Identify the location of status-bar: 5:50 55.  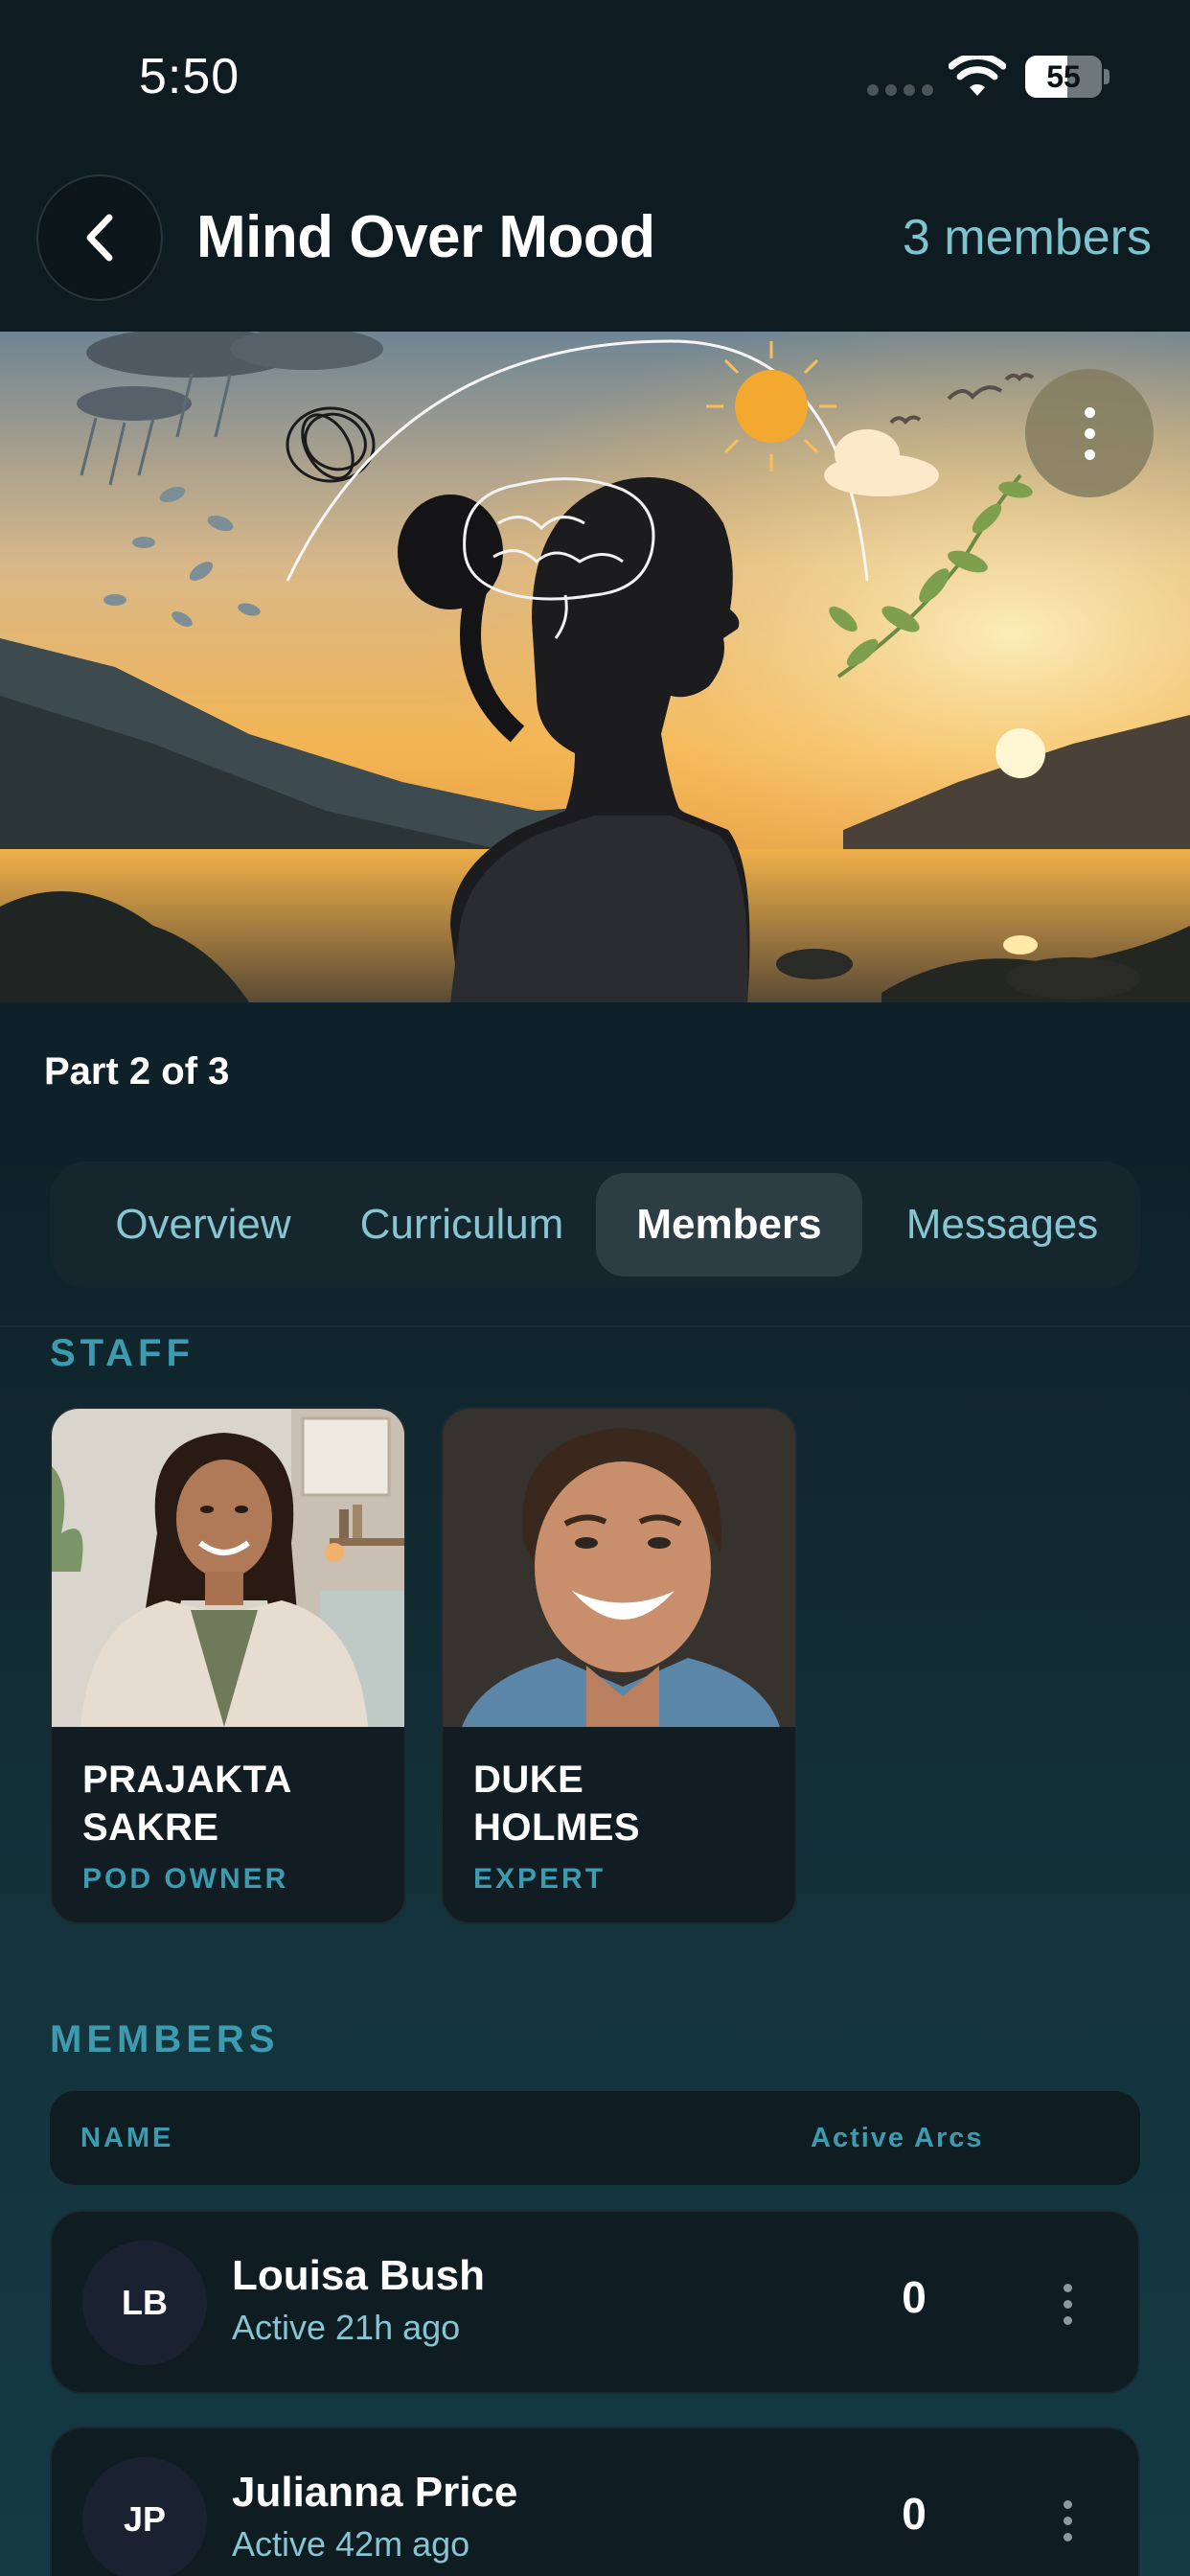
(595, 76).